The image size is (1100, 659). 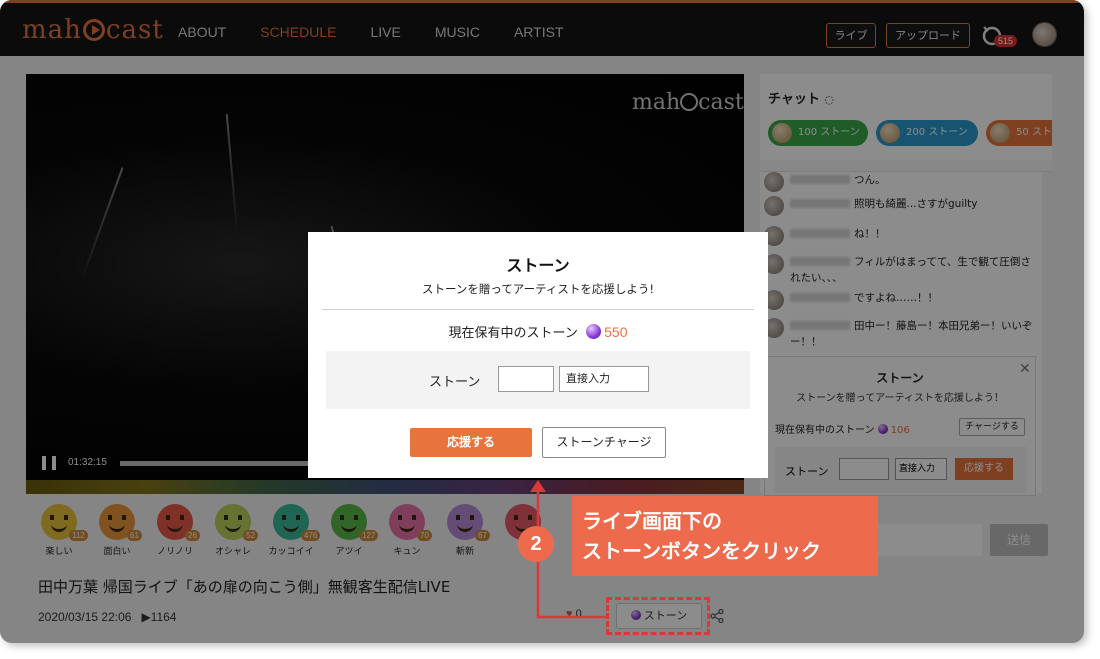 What do you see at coordinates (725, 536) in the screenshot?
I see `instruction-callout: ライブ画面下の ストーンボタンをクリック` at bounding box center [725, 536].